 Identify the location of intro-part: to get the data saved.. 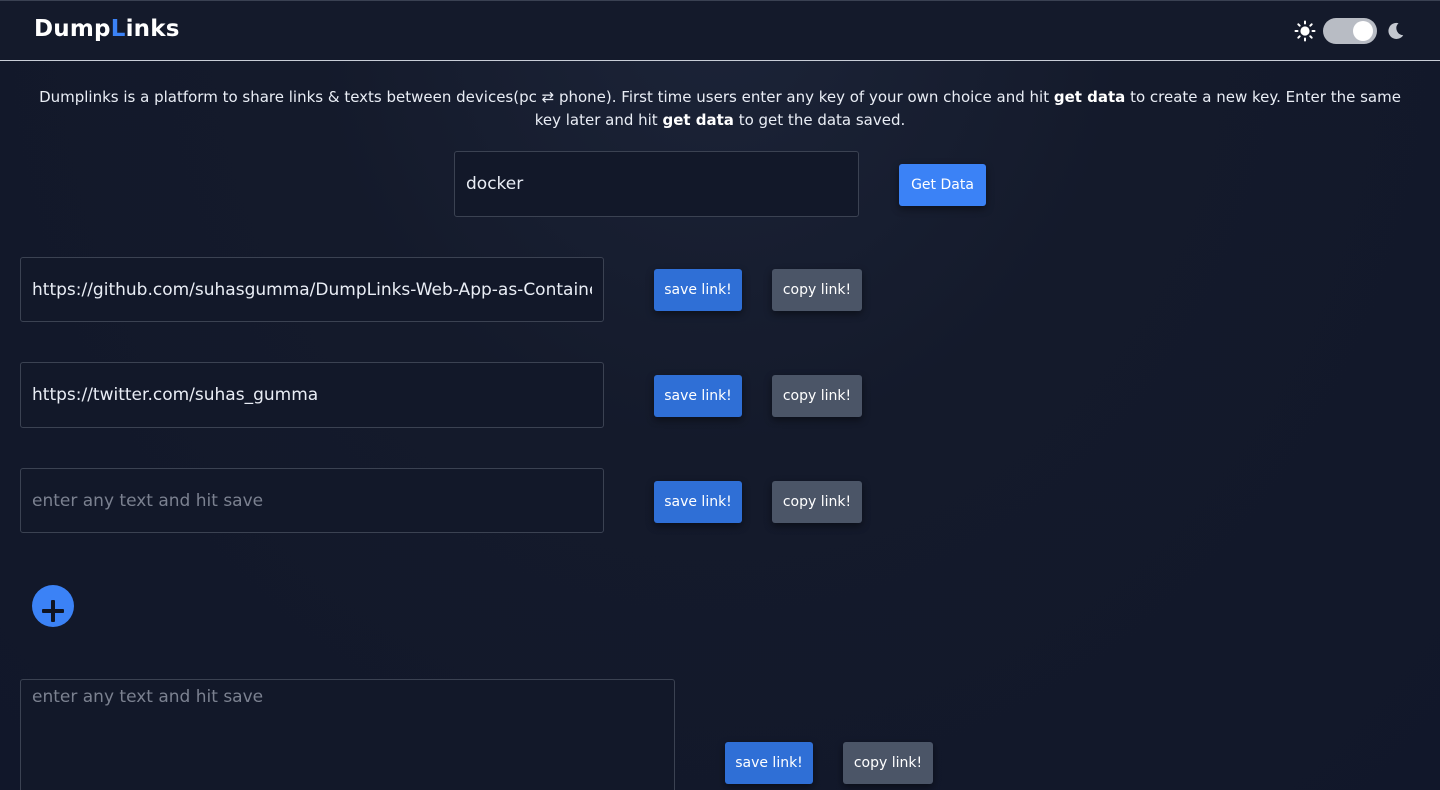
(819, 120).